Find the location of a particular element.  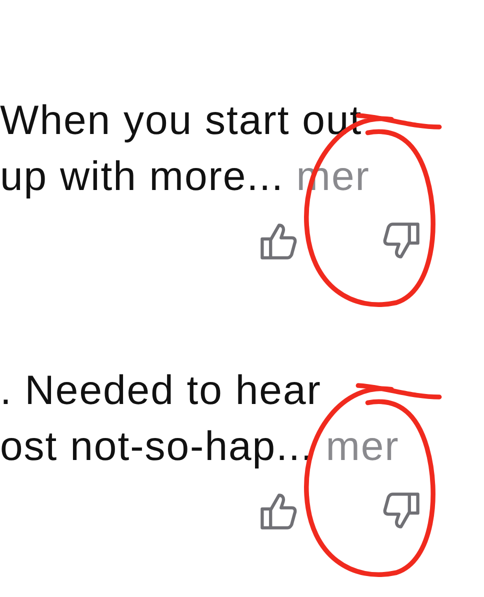

review-text: . Needed to hear is located at coordinates (161, 390).